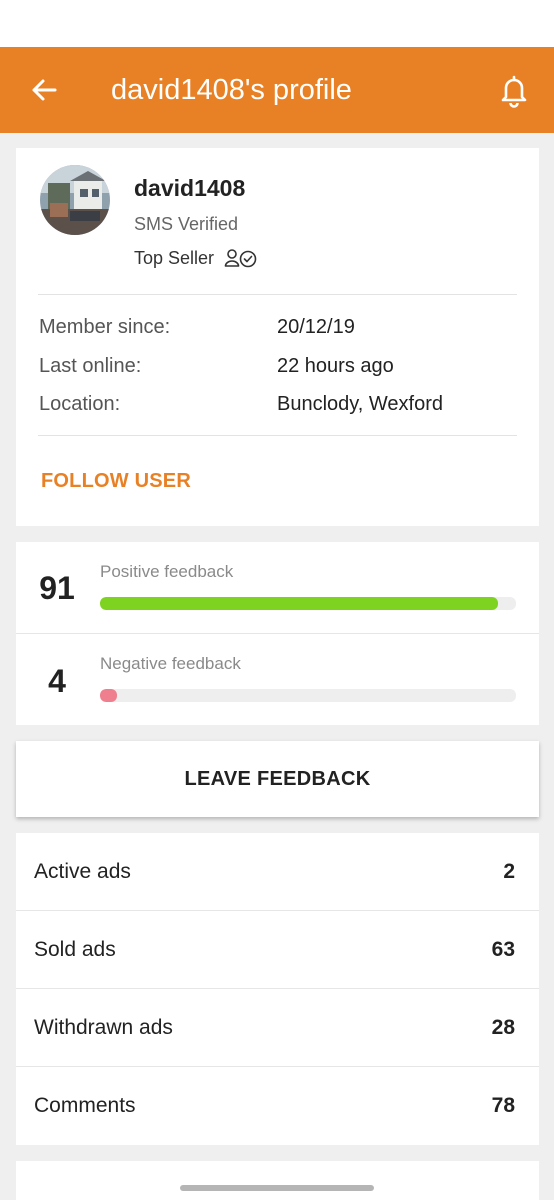 The height and width of the screenshot is (1200, 554). I want to click on next-section-card, so click(277, 1180).